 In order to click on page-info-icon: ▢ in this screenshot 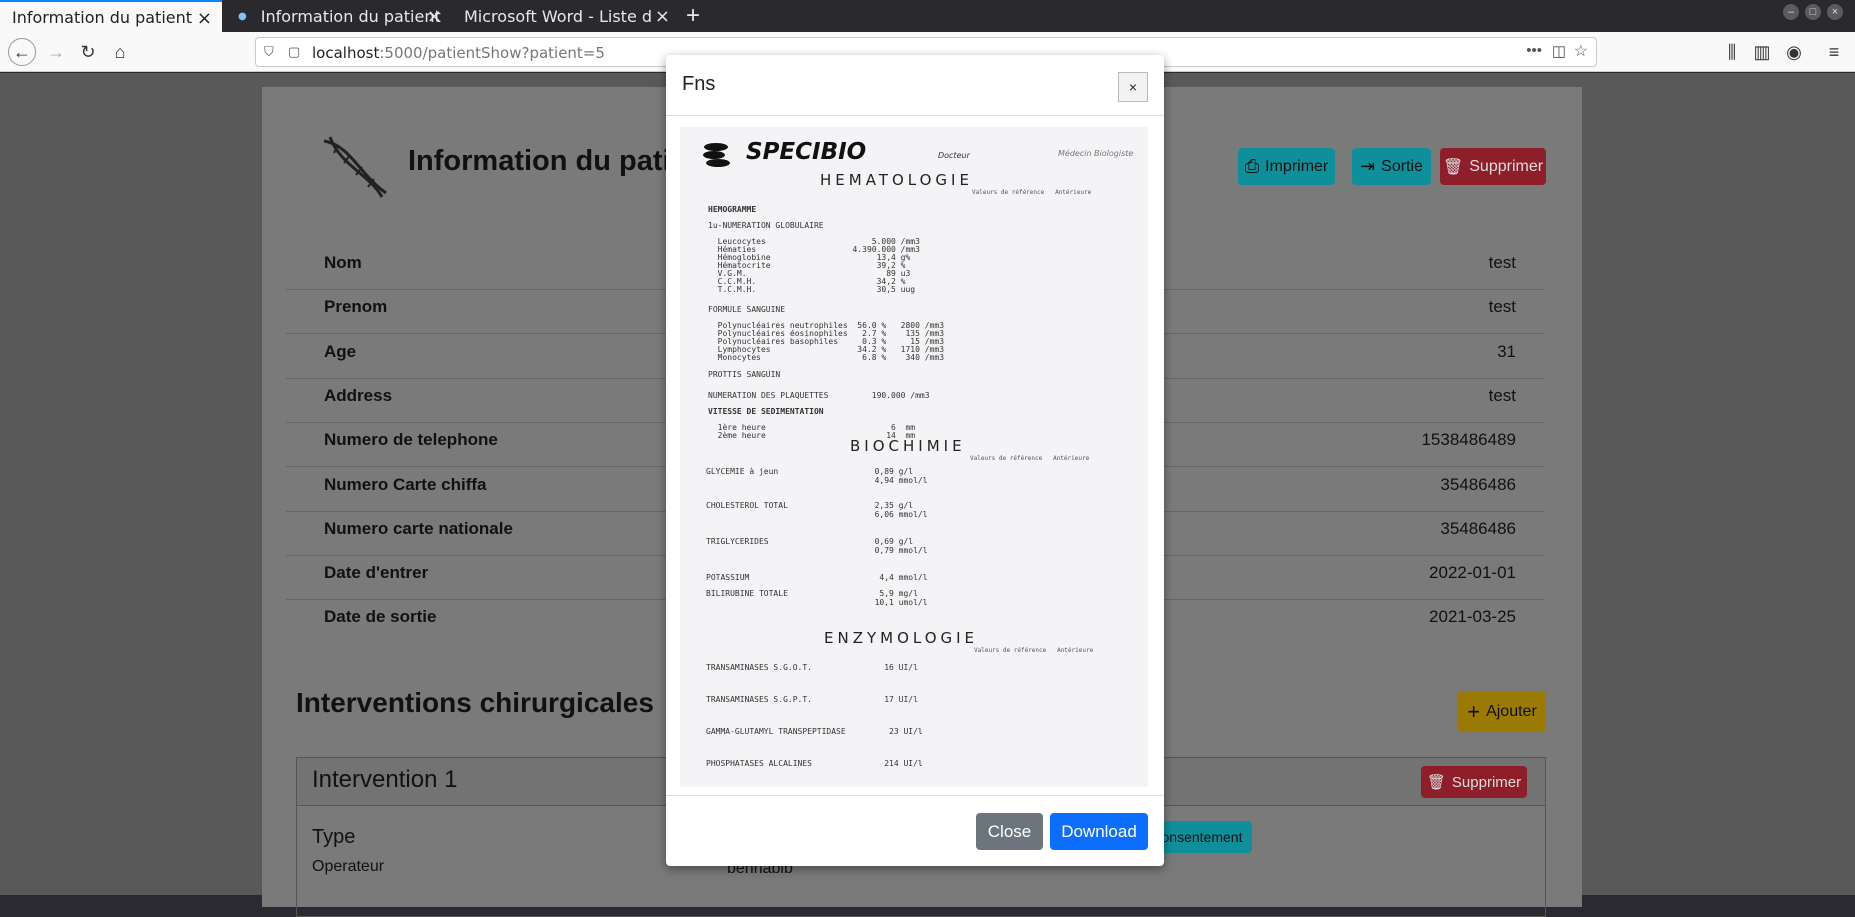, I will do `click(294, 52)`.